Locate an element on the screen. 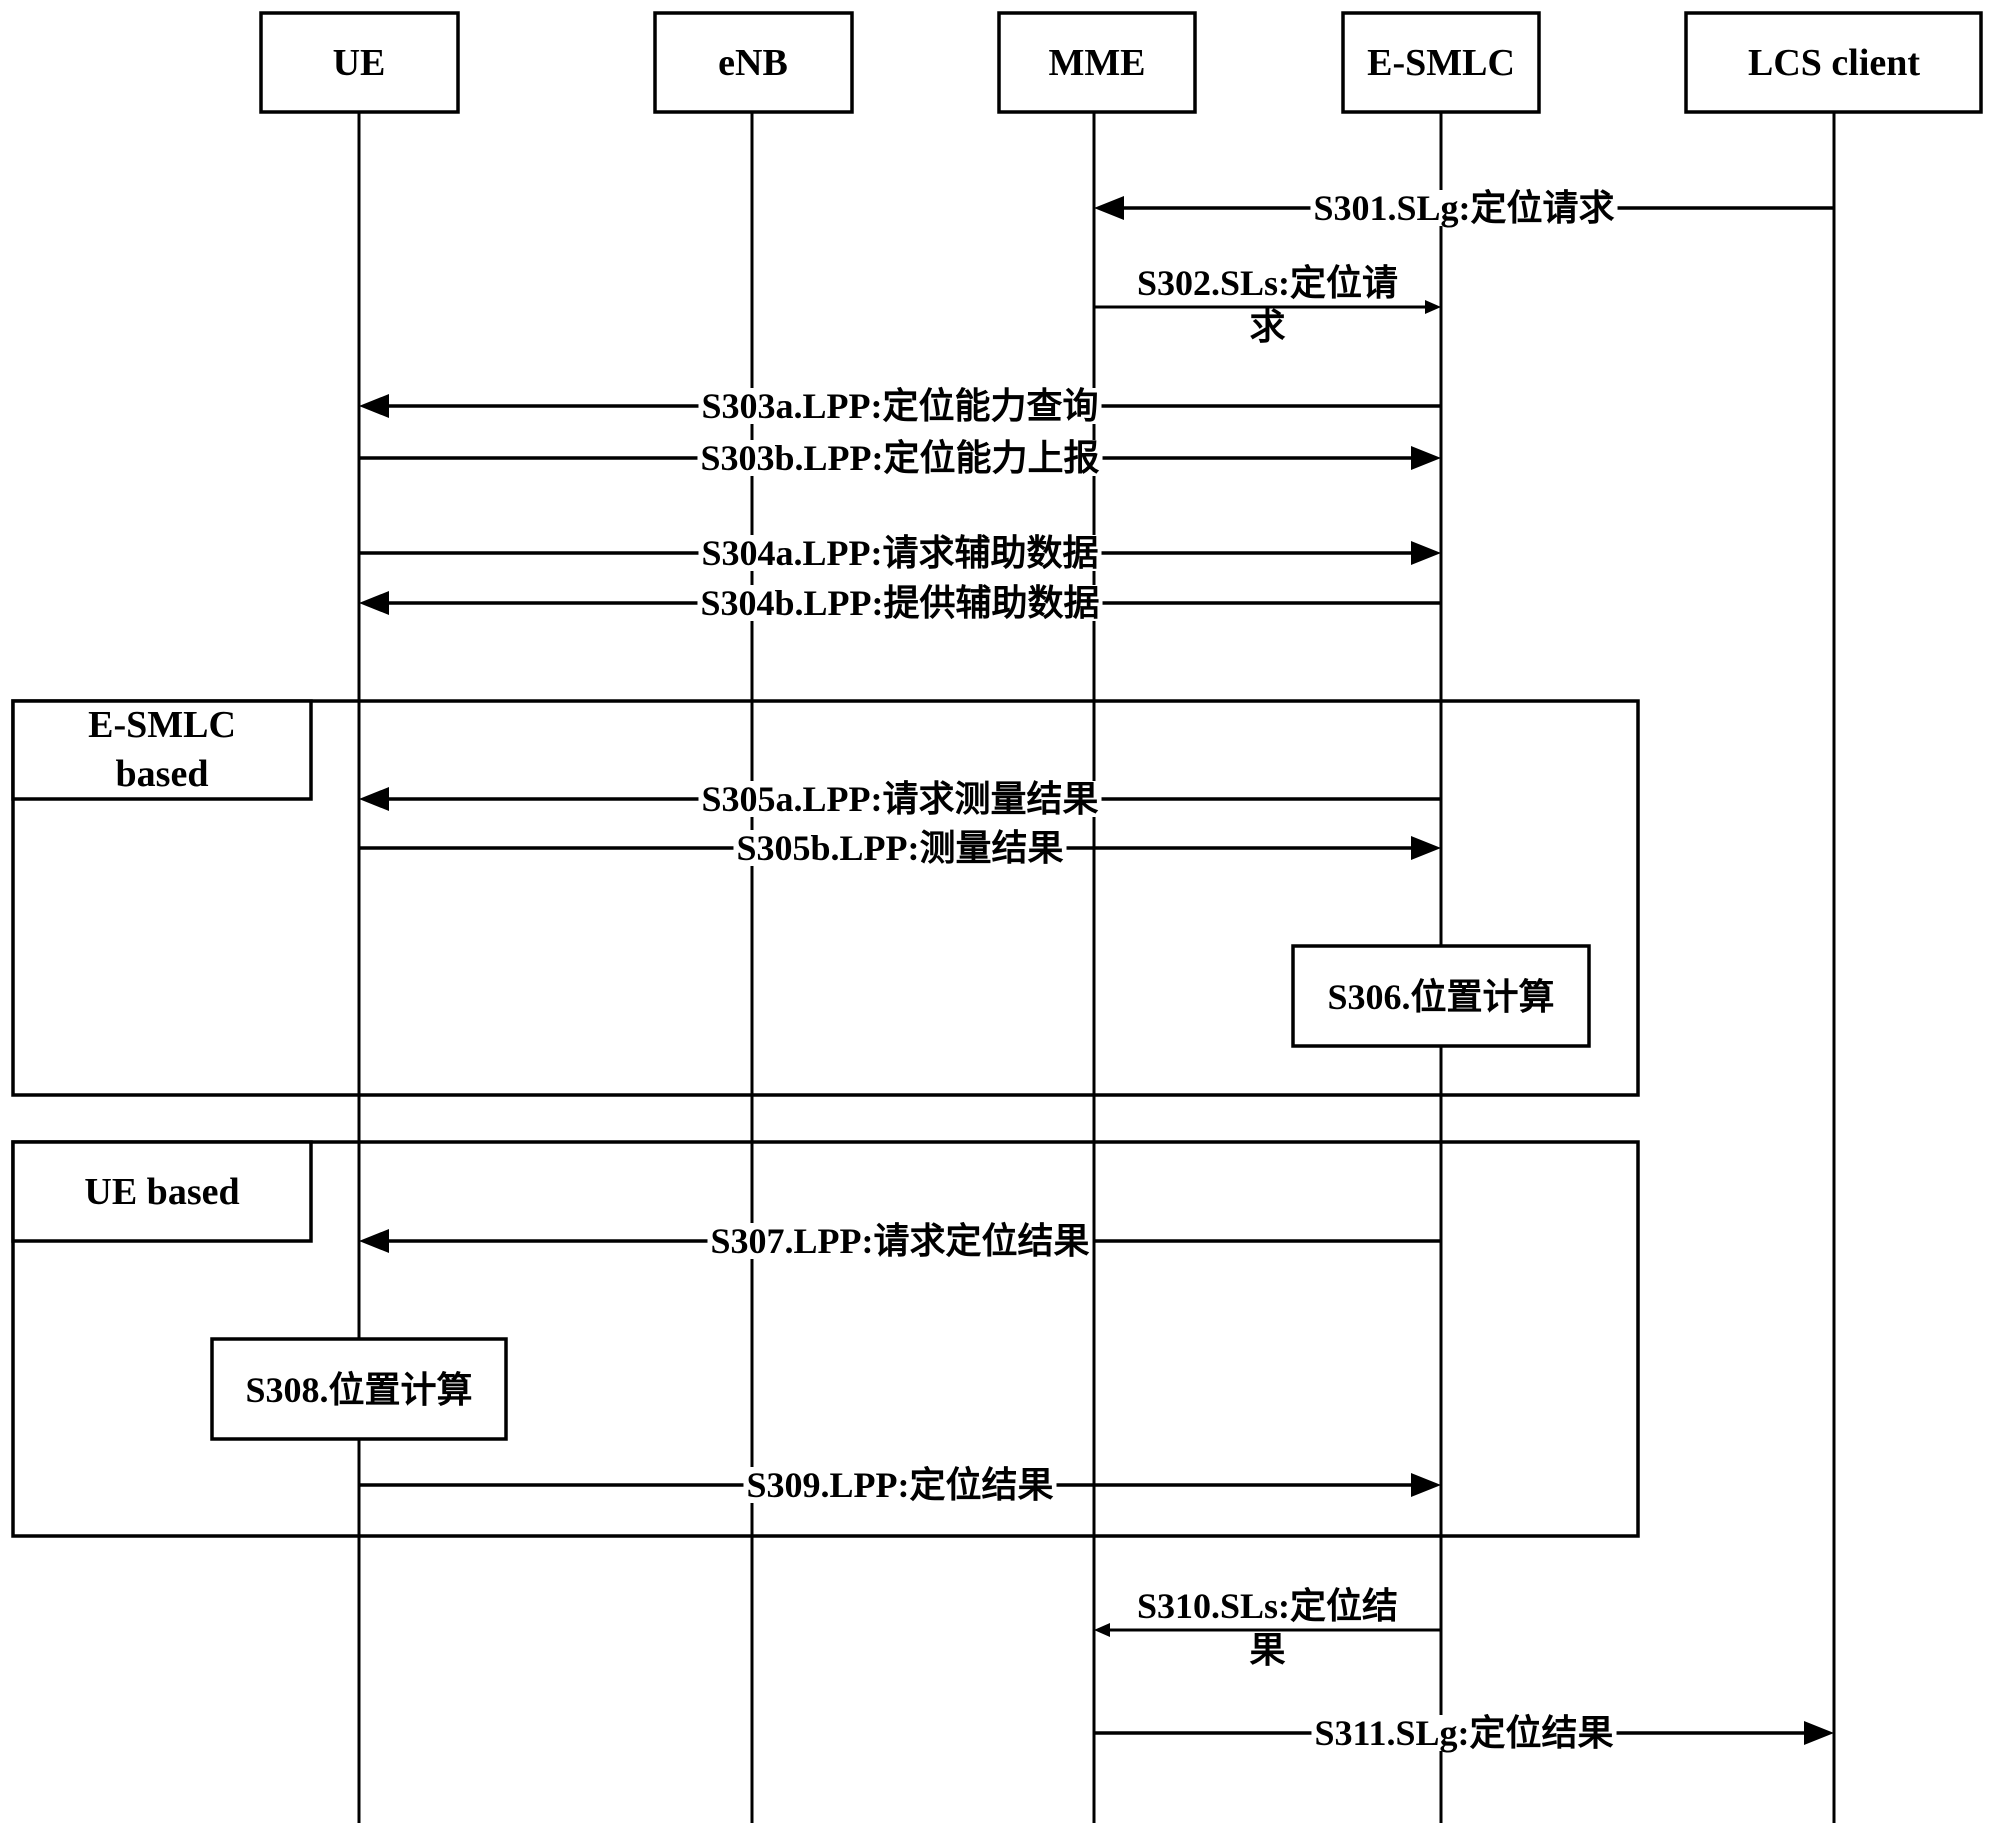  message-s309: S309.LPP:定位结果 is located at coordinates (900, 1485).